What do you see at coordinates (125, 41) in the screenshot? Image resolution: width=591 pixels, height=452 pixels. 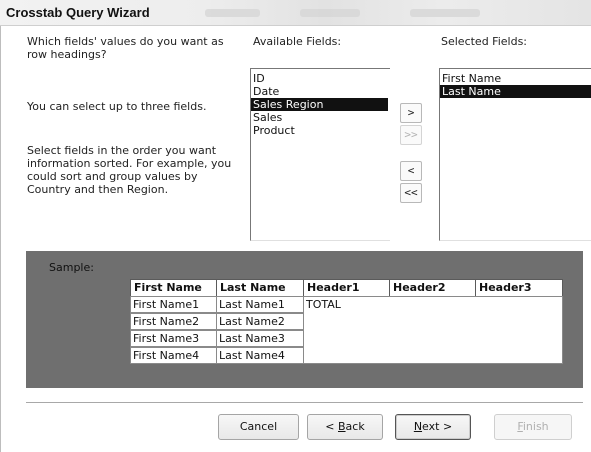 I see `instruction-line: Which fields' values do you want as` at bounding box center [125, 41].